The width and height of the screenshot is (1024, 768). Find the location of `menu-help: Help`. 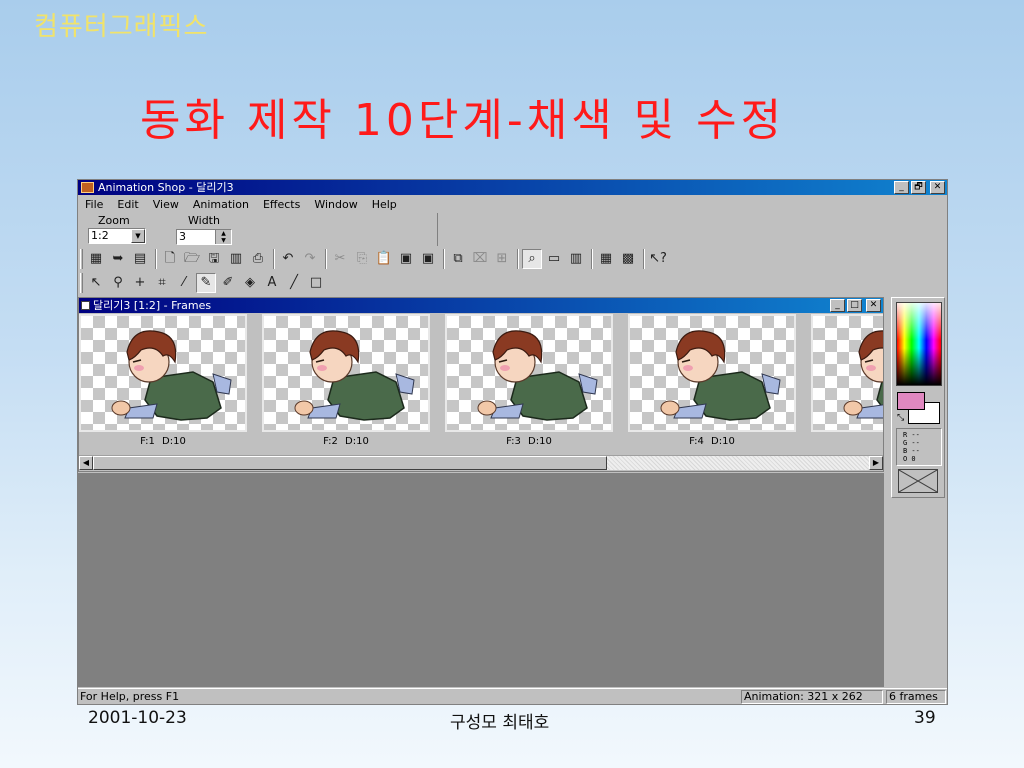

menu-help: Help is located at coordinates (384, 204).